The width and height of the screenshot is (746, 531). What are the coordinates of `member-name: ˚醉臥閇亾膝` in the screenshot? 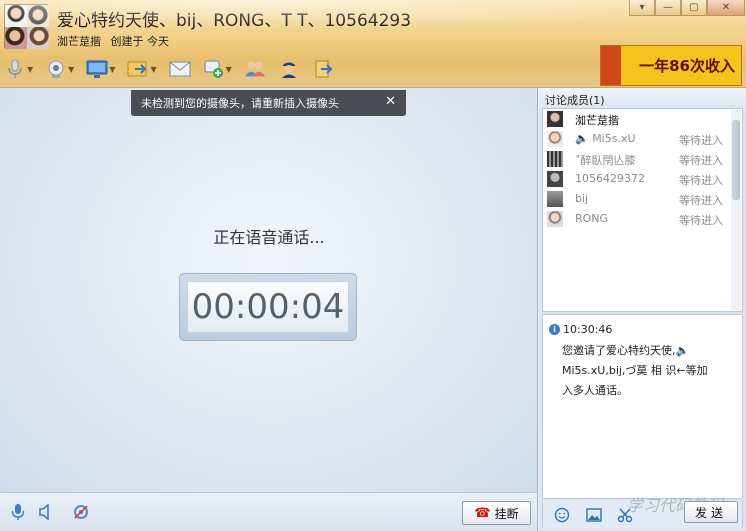 It's located at (605, 160).